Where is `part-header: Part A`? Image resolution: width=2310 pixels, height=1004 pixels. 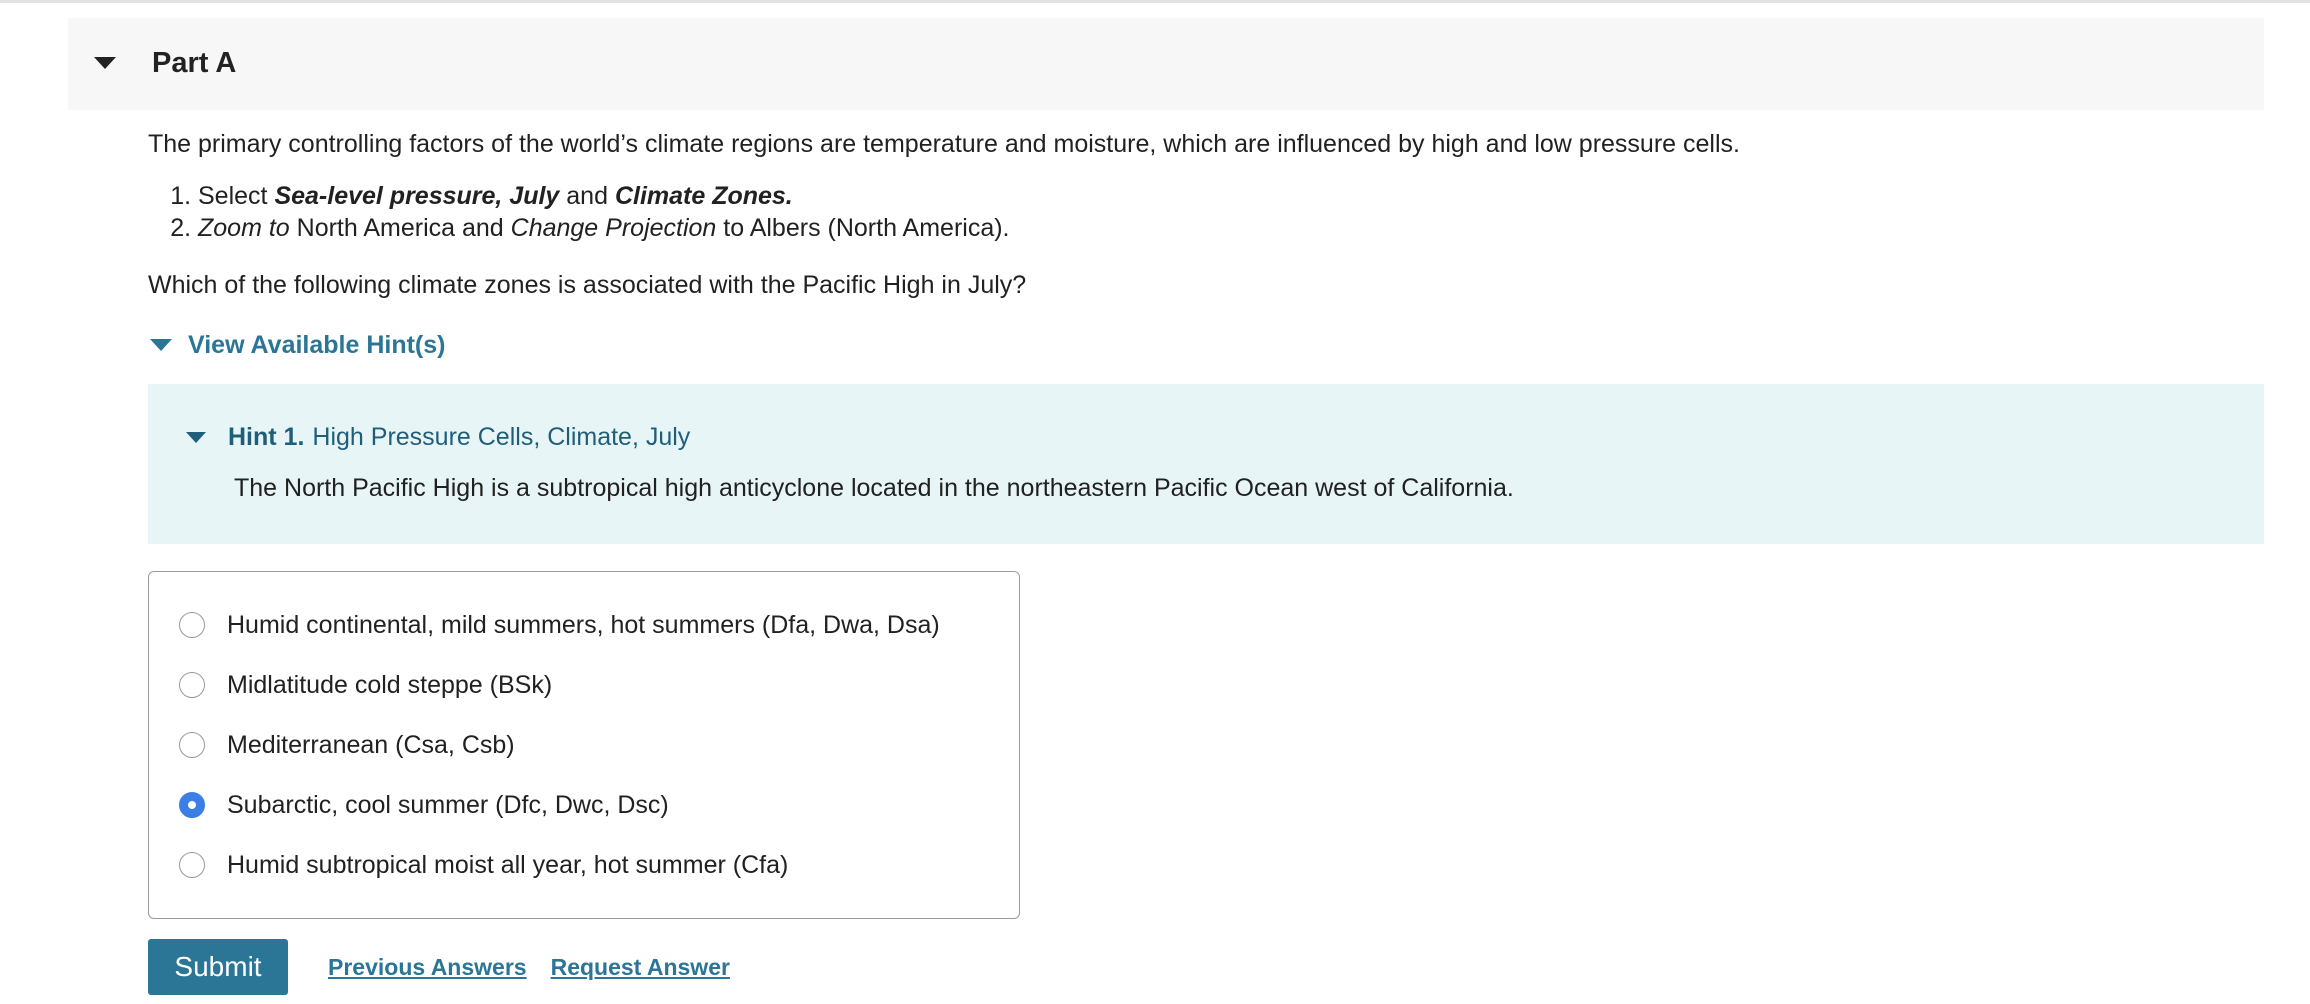 part-header: Part A is located at coordinates (1166, 64).